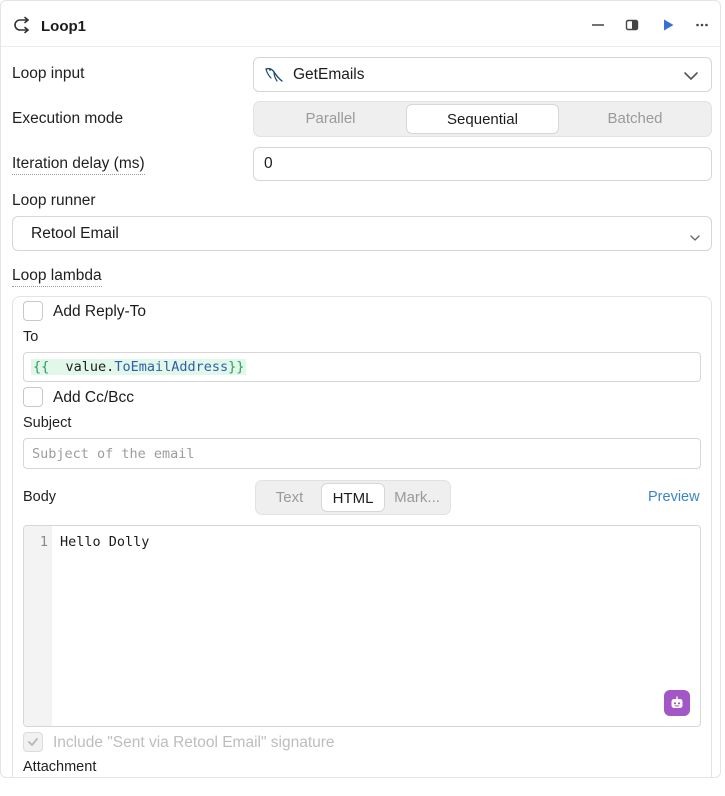  What do you see at coordinates (113, 454) in the screenshot?
I see `subject-placeholder: Subject of the email` at bounding box center [113, 454].